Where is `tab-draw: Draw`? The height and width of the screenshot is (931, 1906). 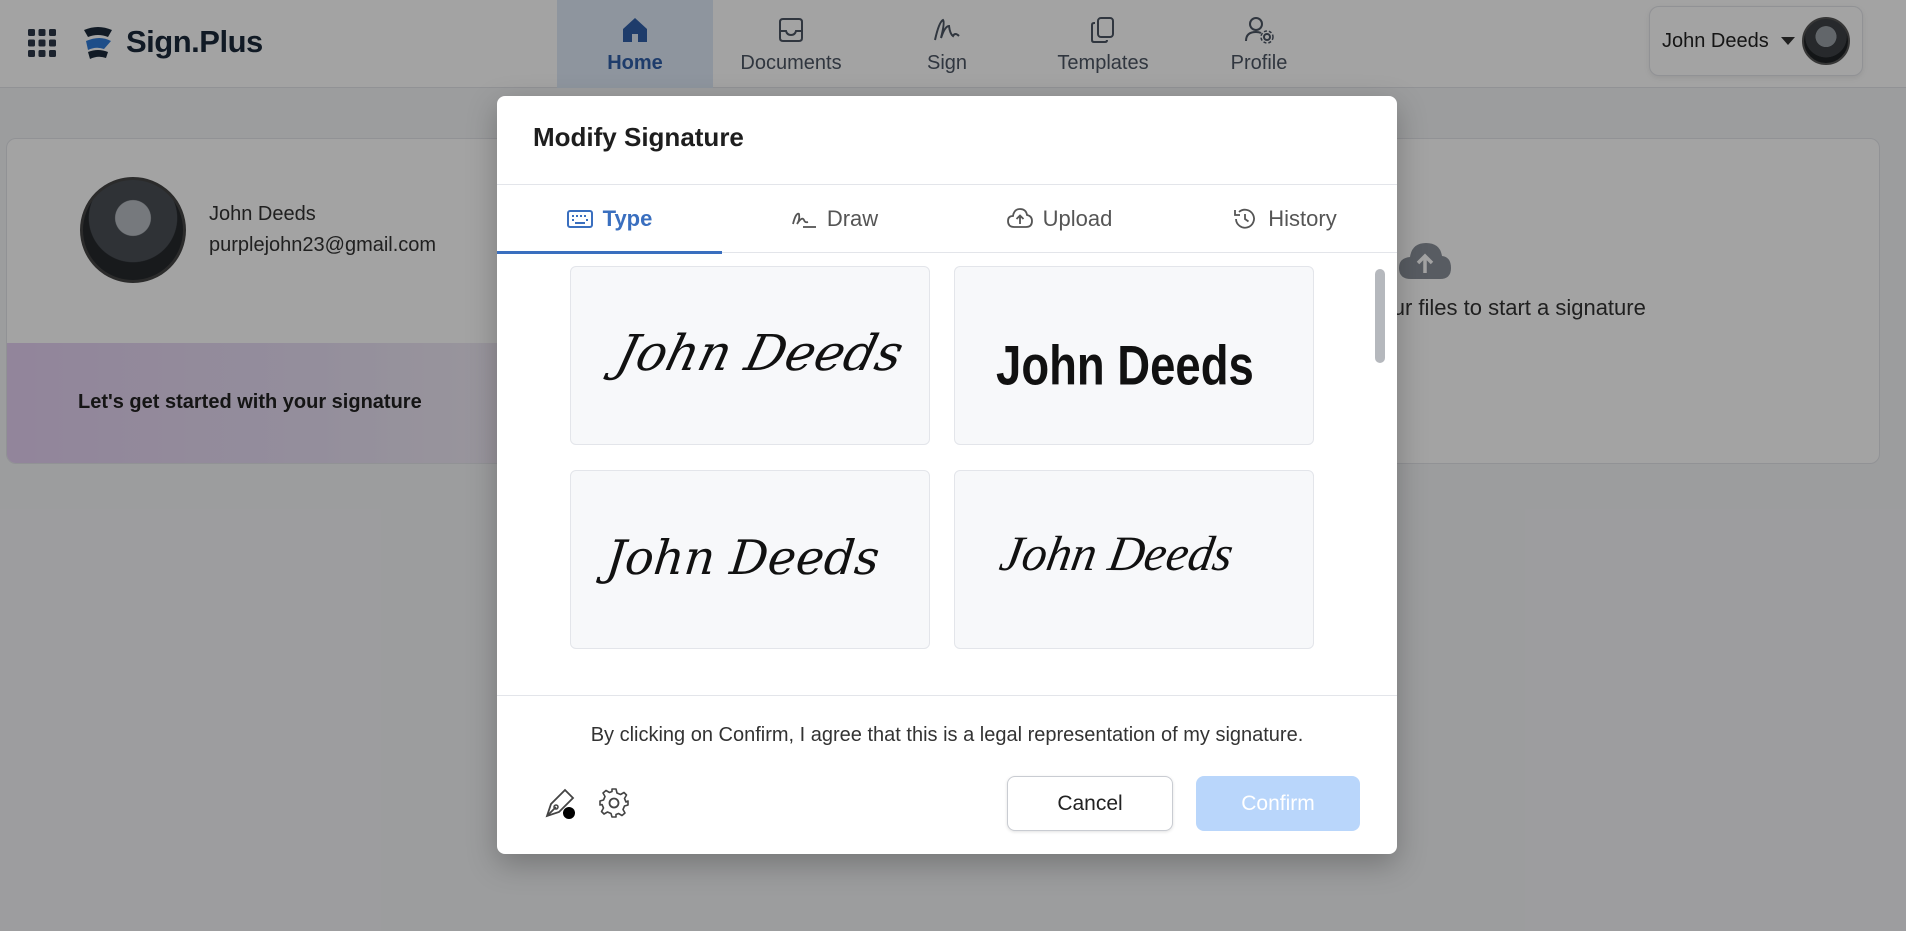
tab-draw: Draw is located at coordinates (834, 219).